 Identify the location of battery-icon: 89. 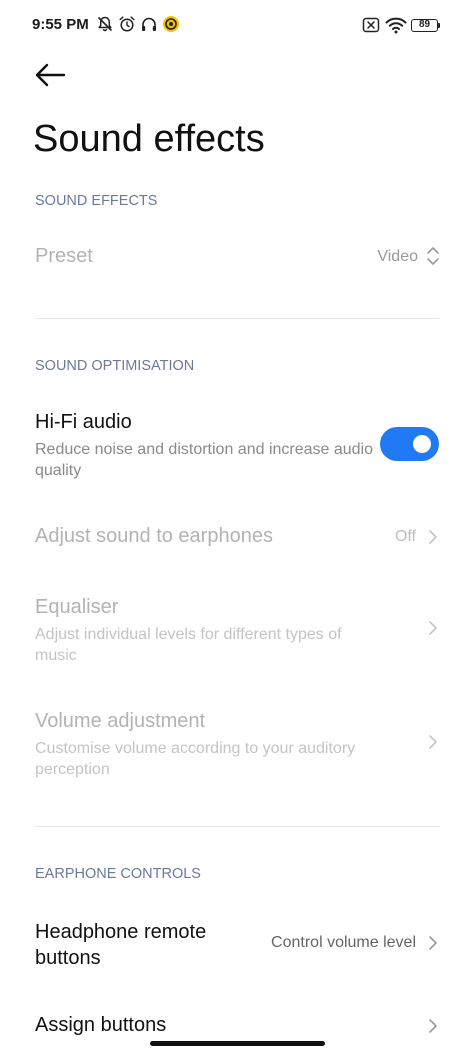
(424, 25).